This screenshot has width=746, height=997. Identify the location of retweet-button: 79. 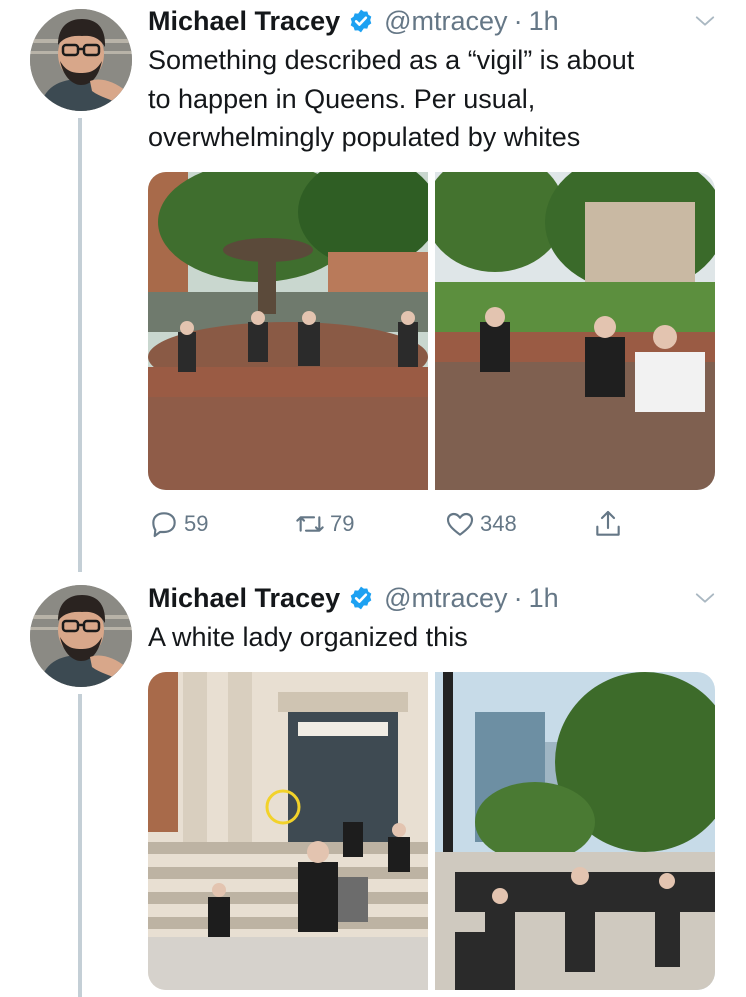
(369, 524).